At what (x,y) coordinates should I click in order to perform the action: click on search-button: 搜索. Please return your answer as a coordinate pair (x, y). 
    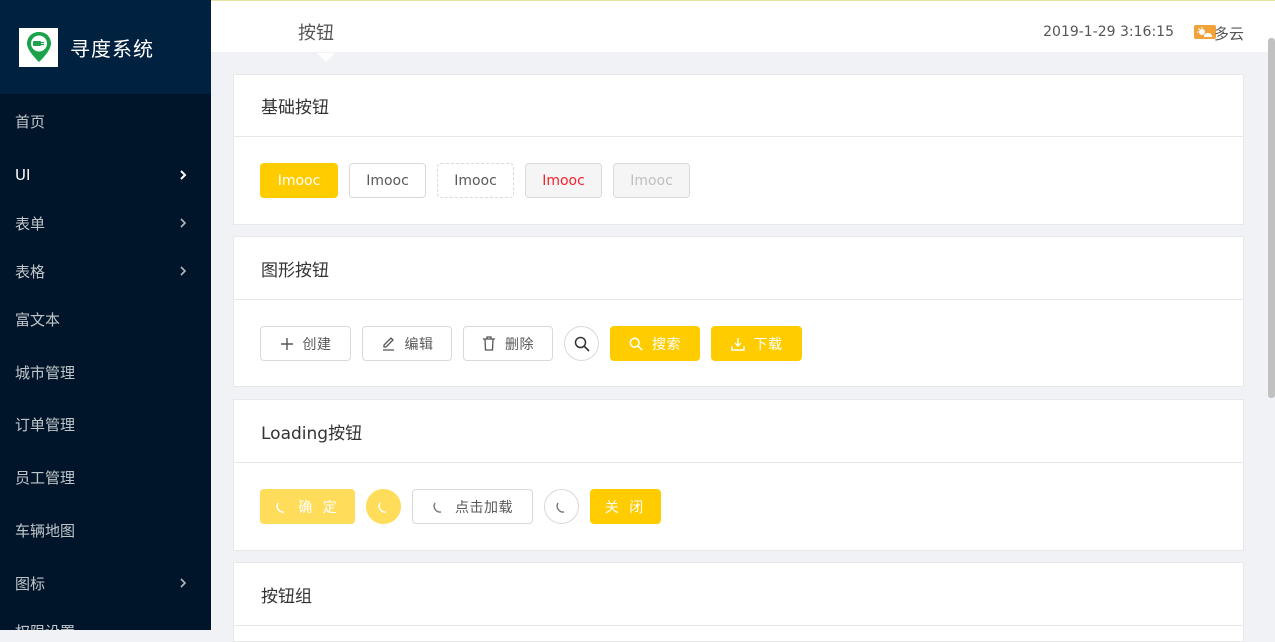
    Looking at the image, I should click on (655, 343).